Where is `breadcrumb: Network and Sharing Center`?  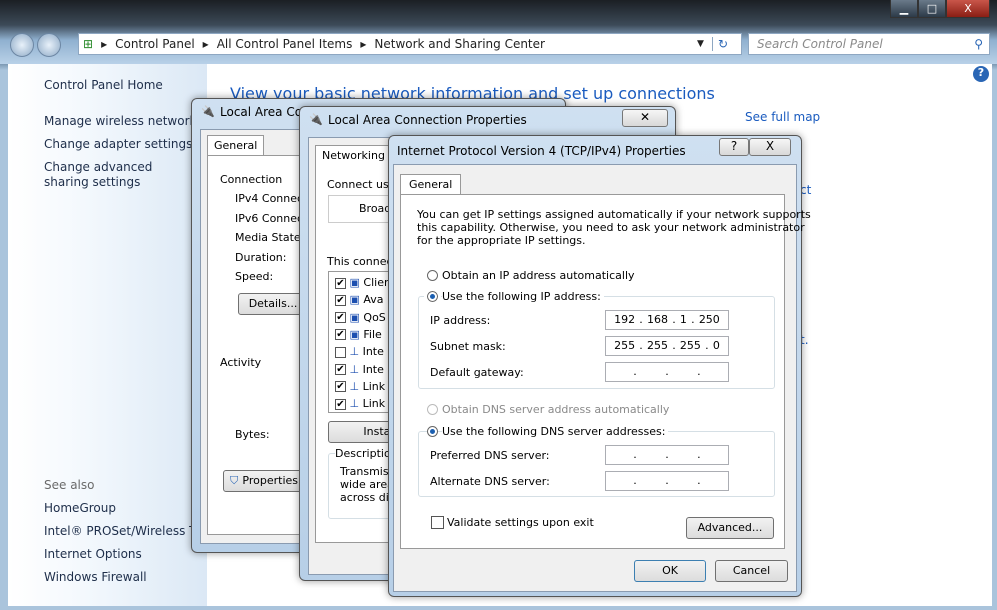
breadcrumb: Network and Sharing Center is located at coordinates (459, 44).